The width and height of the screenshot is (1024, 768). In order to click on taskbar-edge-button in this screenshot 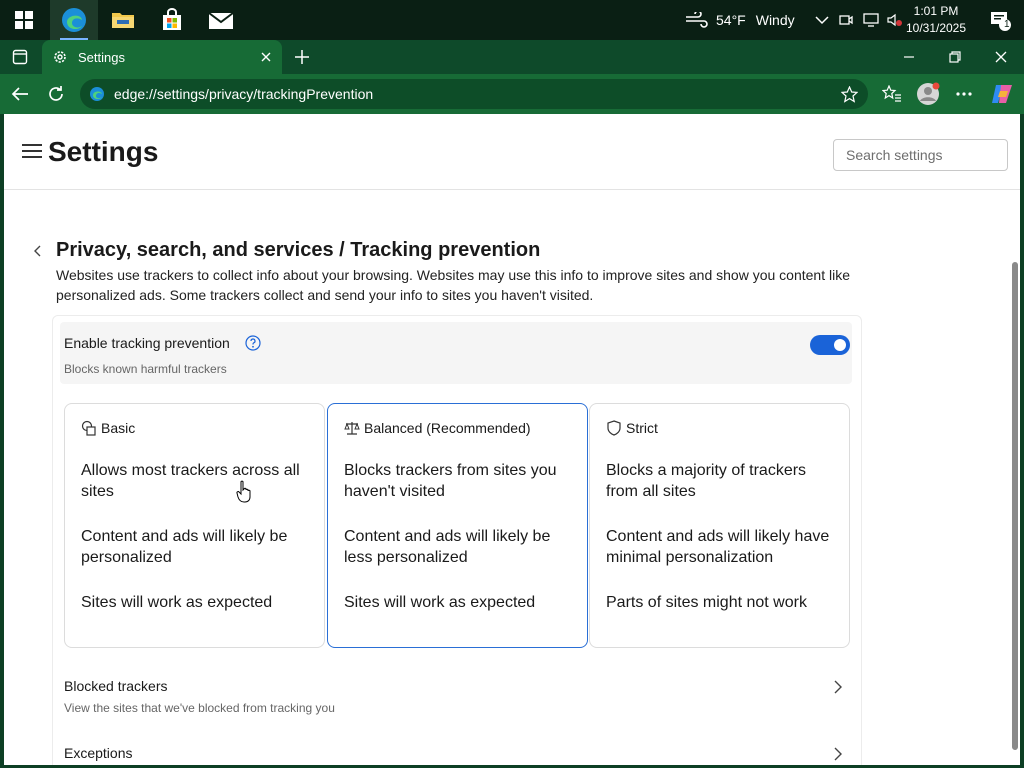, I will do `click(74, 20)`.